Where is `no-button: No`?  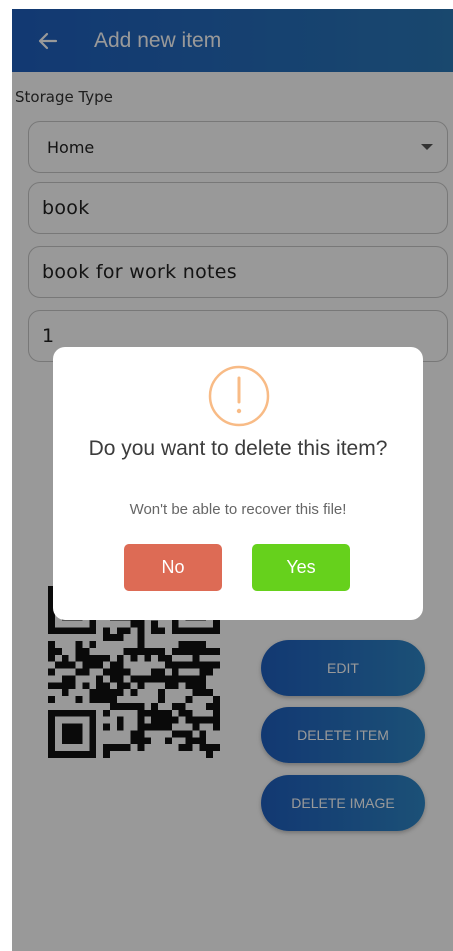
no-button: No is located at coordinates (173, 567).